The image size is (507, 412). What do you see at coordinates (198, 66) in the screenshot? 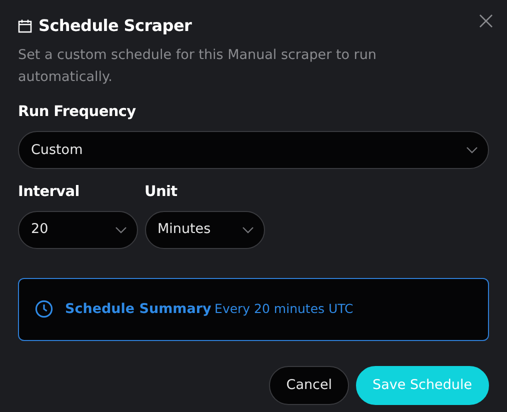
I see `dialog-description: Set a custom schedule for this Manual scraper to run automatically.` at bounding box center [198, 66].